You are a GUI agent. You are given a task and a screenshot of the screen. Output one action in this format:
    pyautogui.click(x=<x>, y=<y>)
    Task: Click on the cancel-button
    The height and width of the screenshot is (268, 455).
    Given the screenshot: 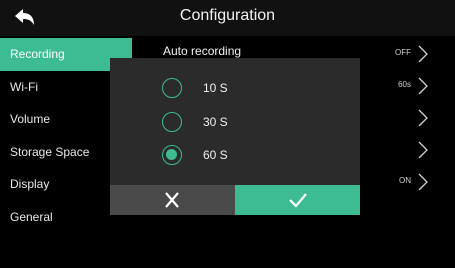 What is the action you would take?
    pyautogui.click(x=172, y=200)
    